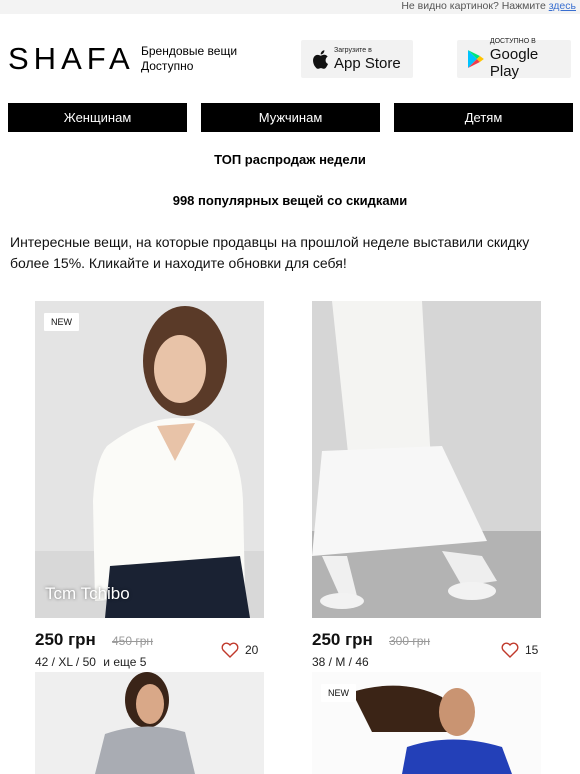 The height and width of the screenshot is (774, 580). What do you see at coordinates (87, 593) in the screenshot?
I see `brand-overlay: Tcm Tchibo` at bounding box center [87, 593].